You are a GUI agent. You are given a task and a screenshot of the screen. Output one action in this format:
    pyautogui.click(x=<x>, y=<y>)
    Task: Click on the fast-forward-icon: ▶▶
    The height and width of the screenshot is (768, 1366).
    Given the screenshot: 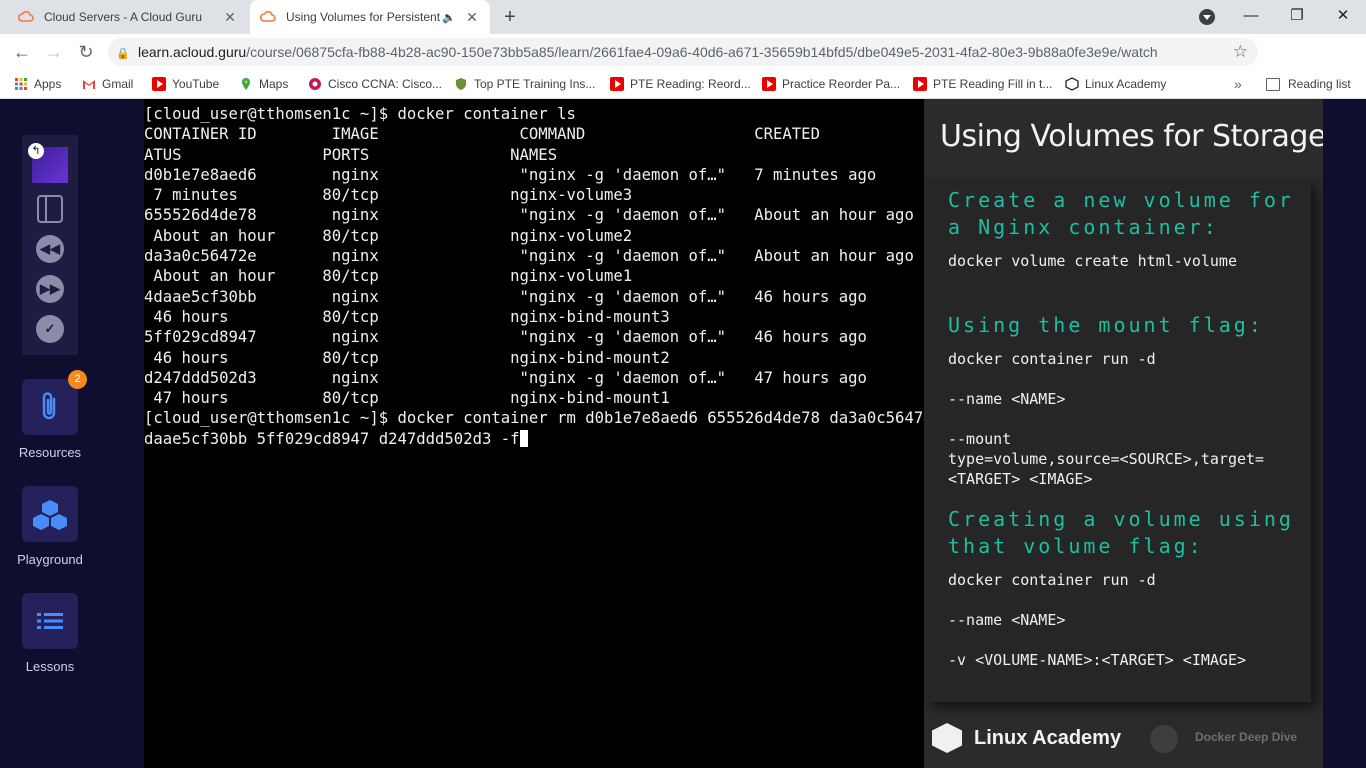 What is the action you would take?
    pyautogui.click(x=50, y=289)
    